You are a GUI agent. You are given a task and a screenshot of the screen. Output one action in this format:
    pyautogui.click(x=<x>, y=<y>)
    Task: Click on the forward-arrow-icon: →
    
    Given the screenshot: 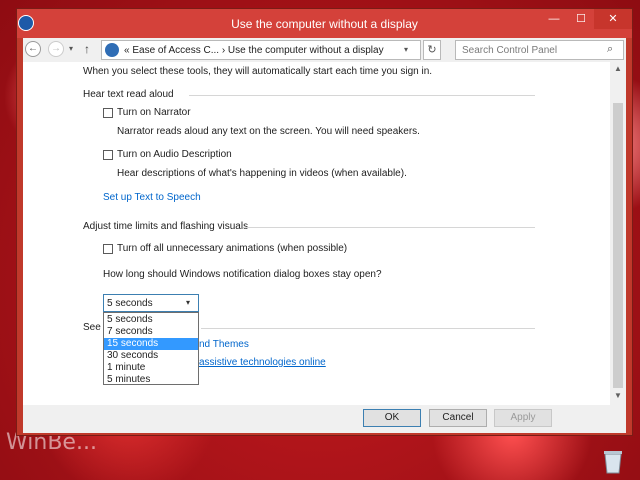 What is the action you would take?
    pyautogui.click(x=56, y=49)
    